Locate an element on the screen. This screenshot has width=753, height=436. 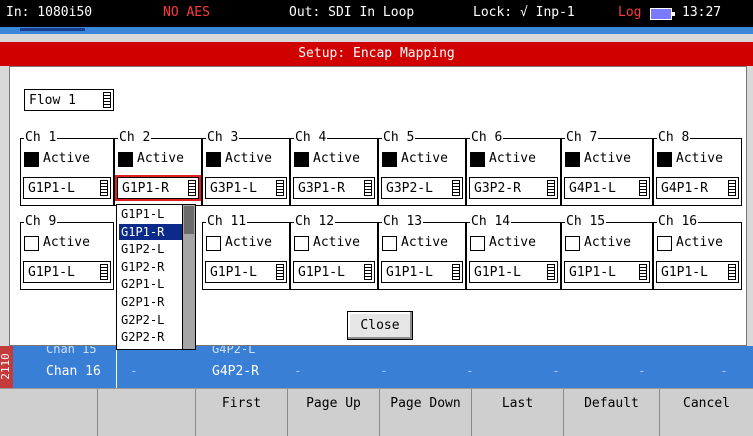
mapping-select: G3P2-R is located at coordinates (513, 188).